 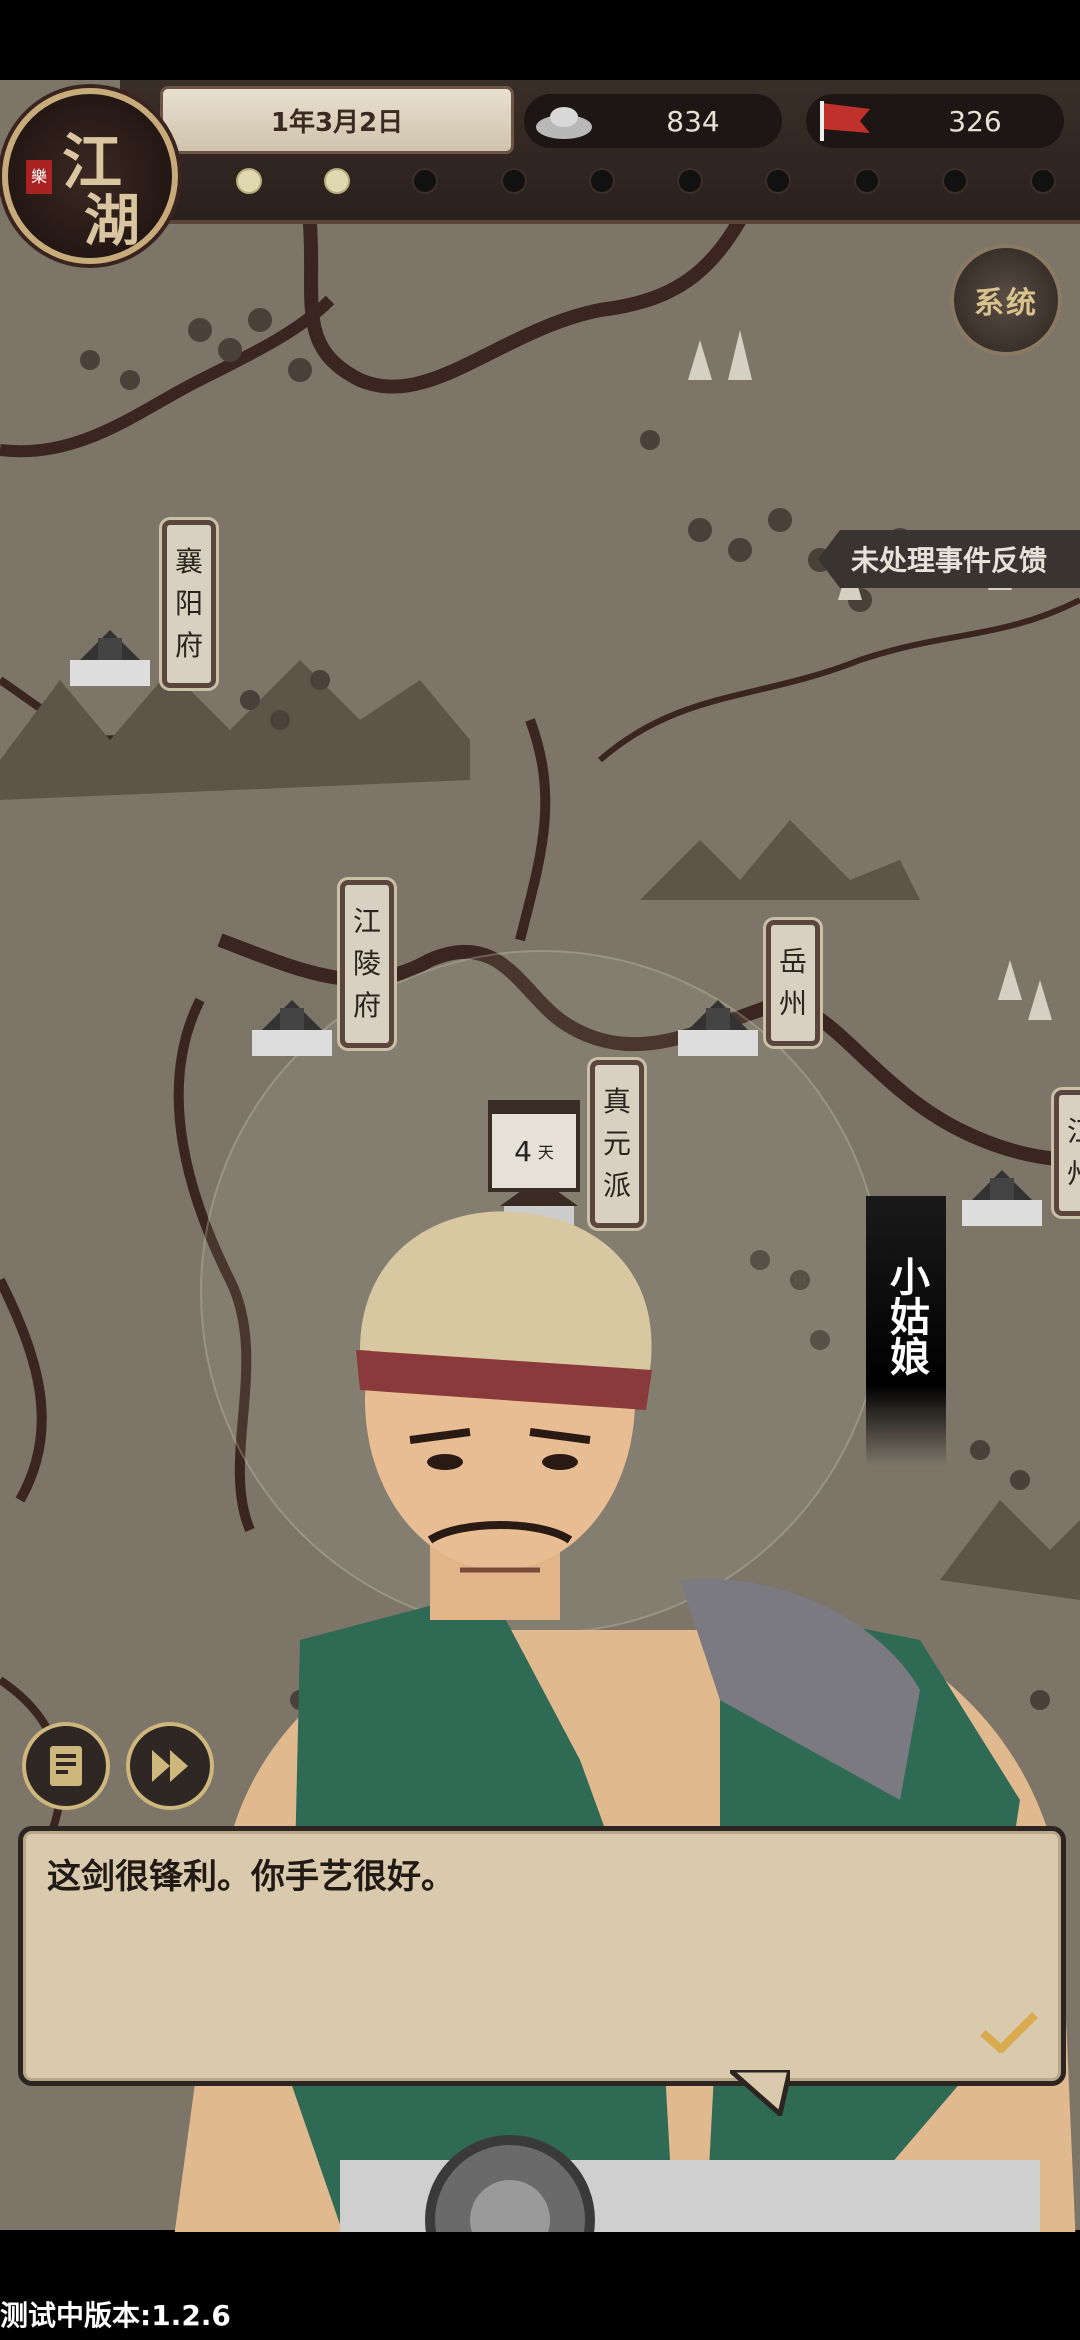 I want to click on day-progress-dots, so click(x=646, y=183).